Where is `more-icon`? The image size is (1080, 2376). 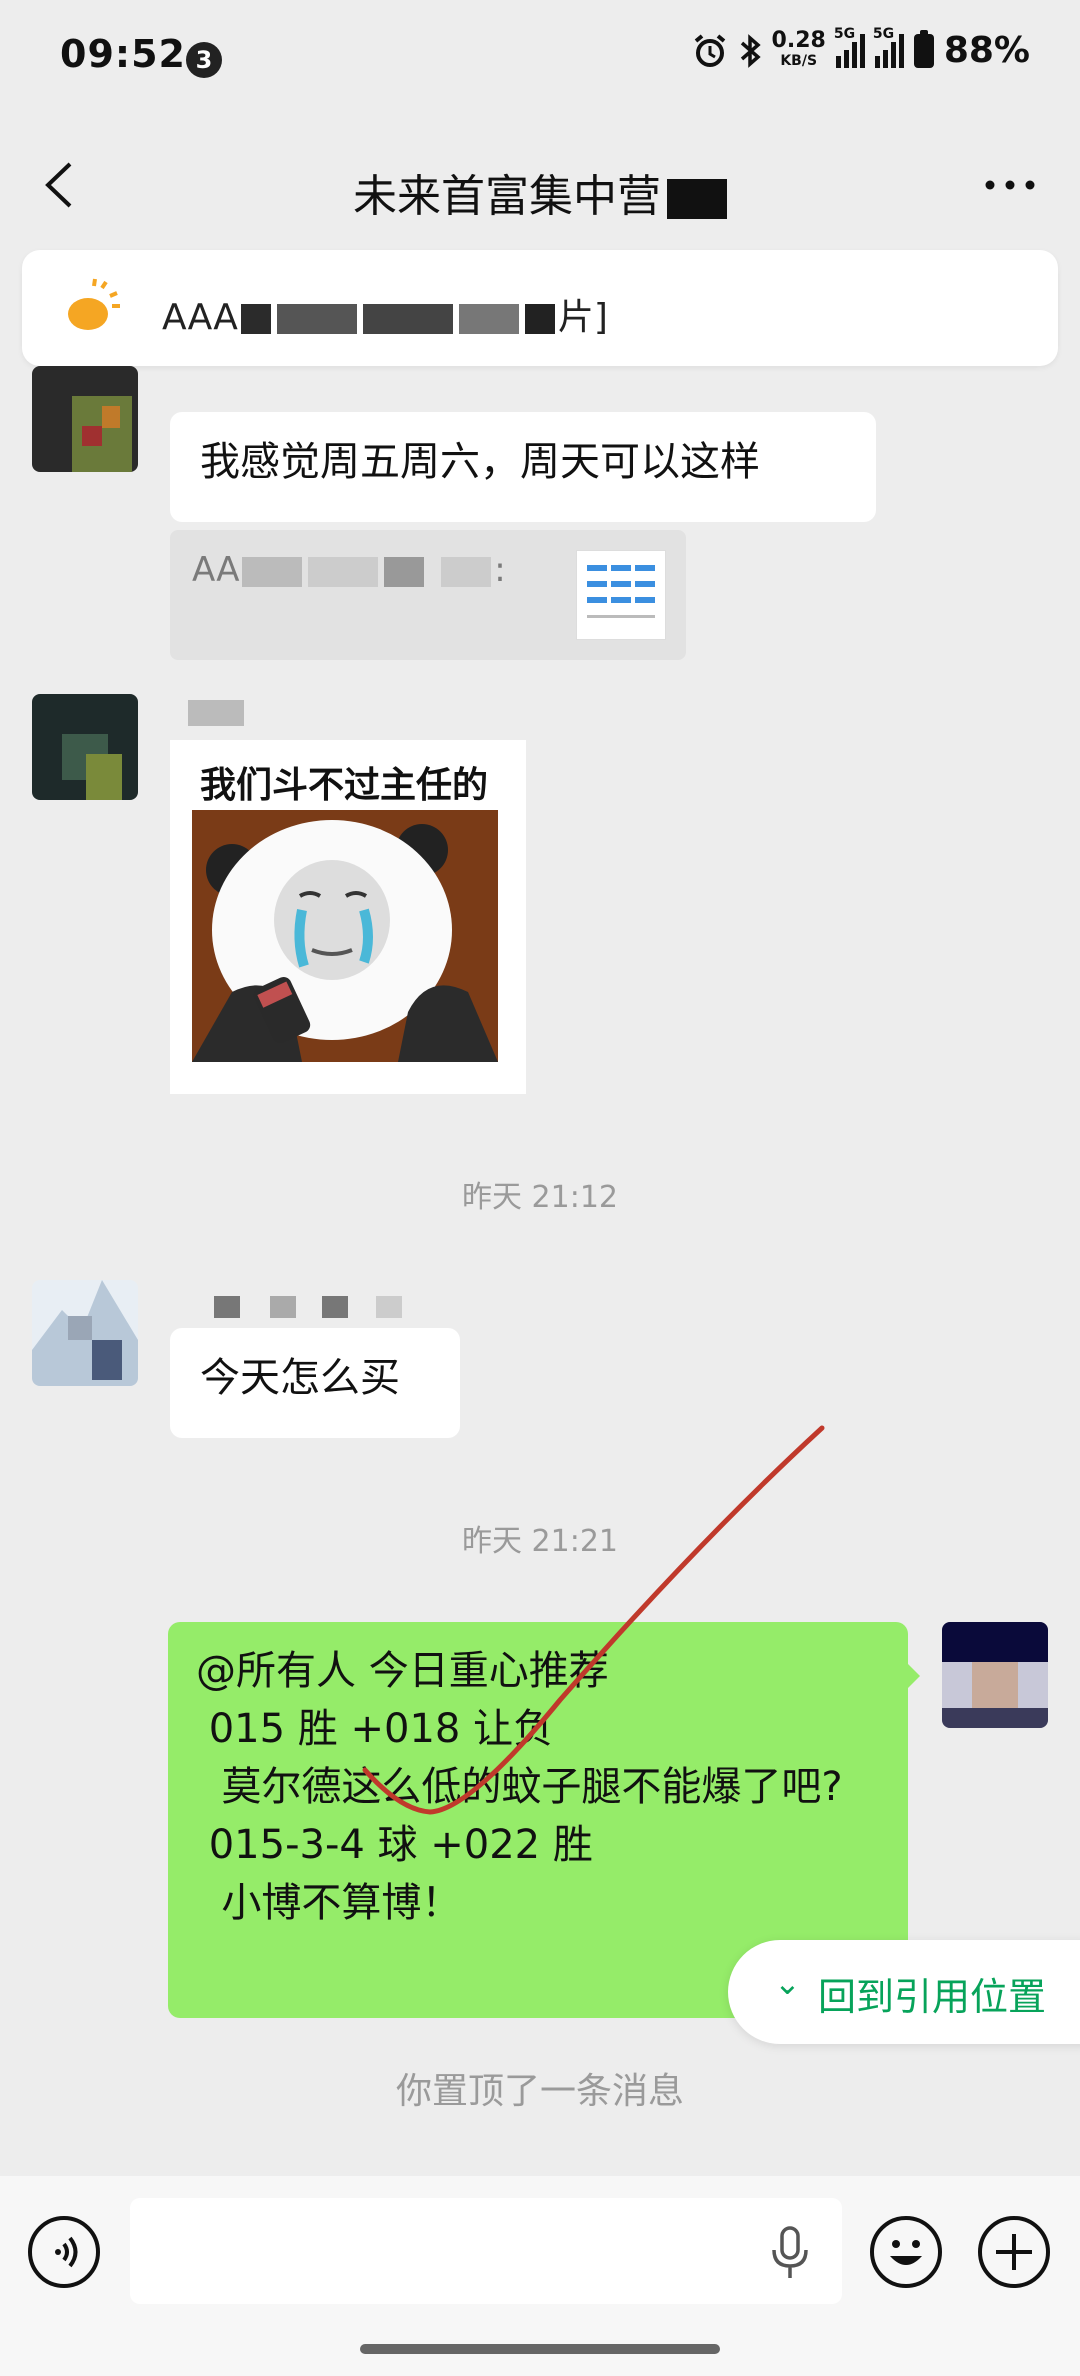
more-icon is located at coordinates (1010, 185).